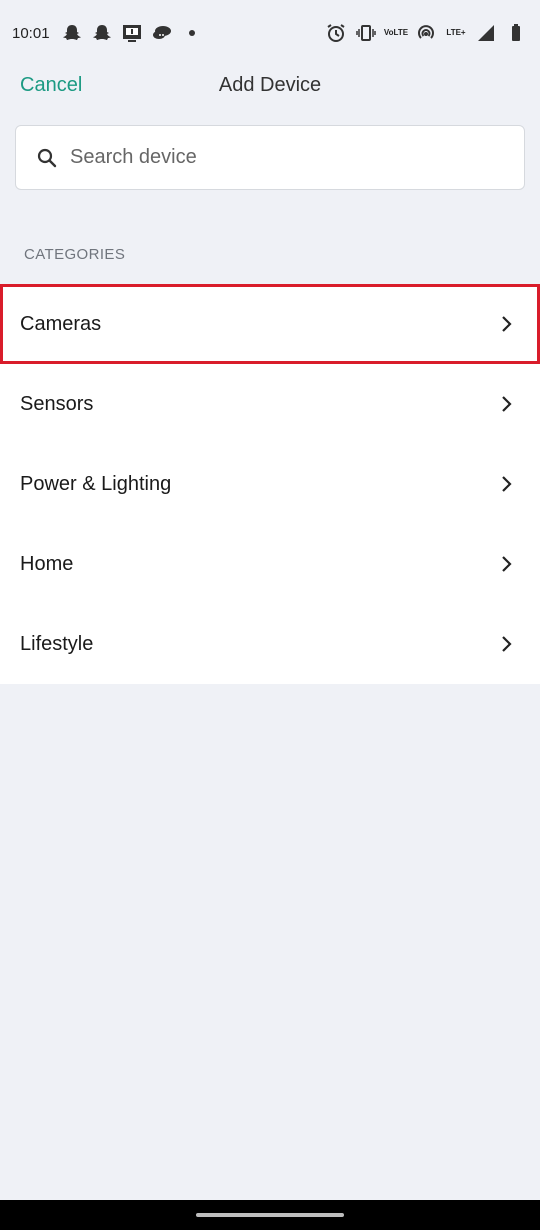 The image size is (540, 1230). What do you see at coordinates (270, 564) in the screenshot?
I see `category-item-home: Home` at bounding box center [270, 564].